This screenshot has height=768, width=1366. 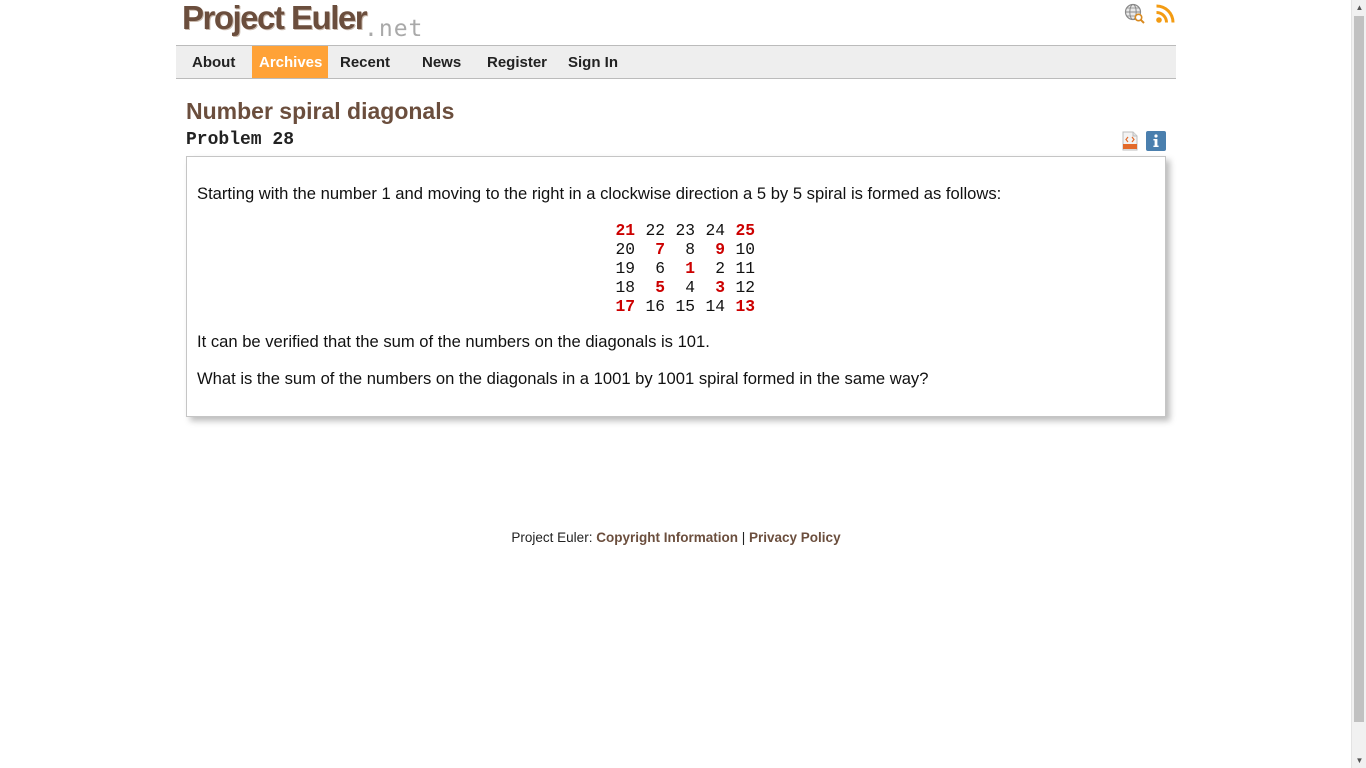 I want to click on spiral-row: 18 5 4 3 12, so click(x=680, y=287).